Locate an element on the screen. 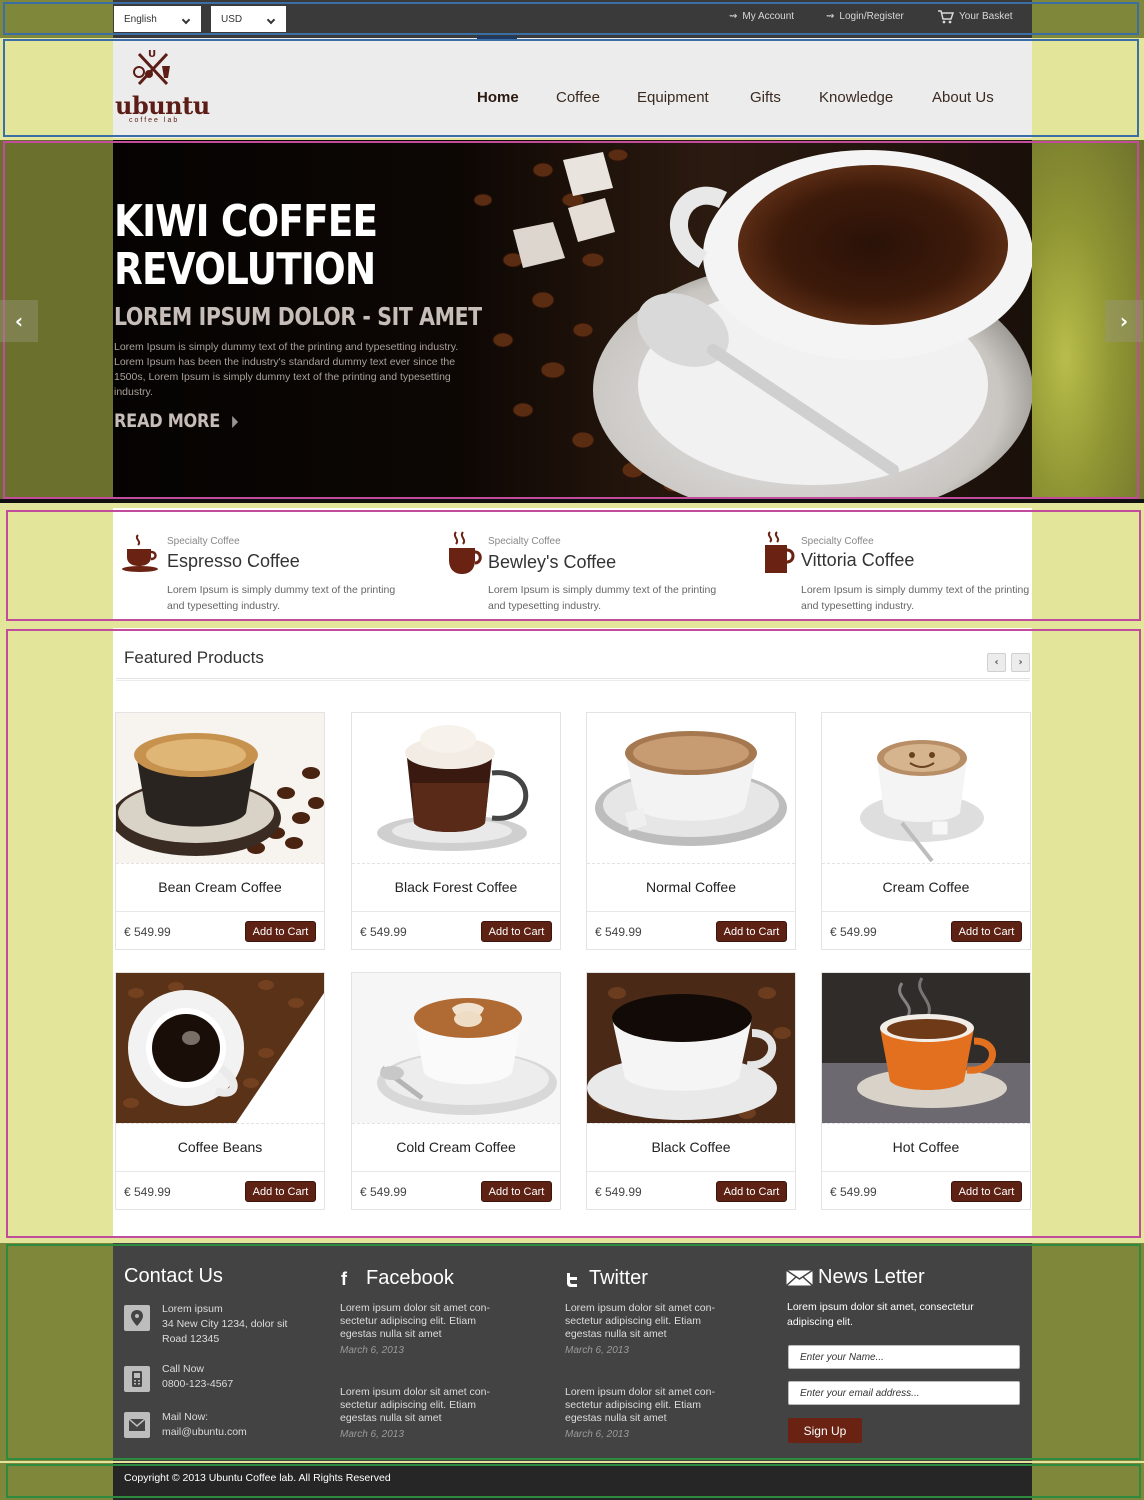 This screenshot has width=1144, height=1500. nav-knowledge: Knowledge is located at coordinates (856, 97).